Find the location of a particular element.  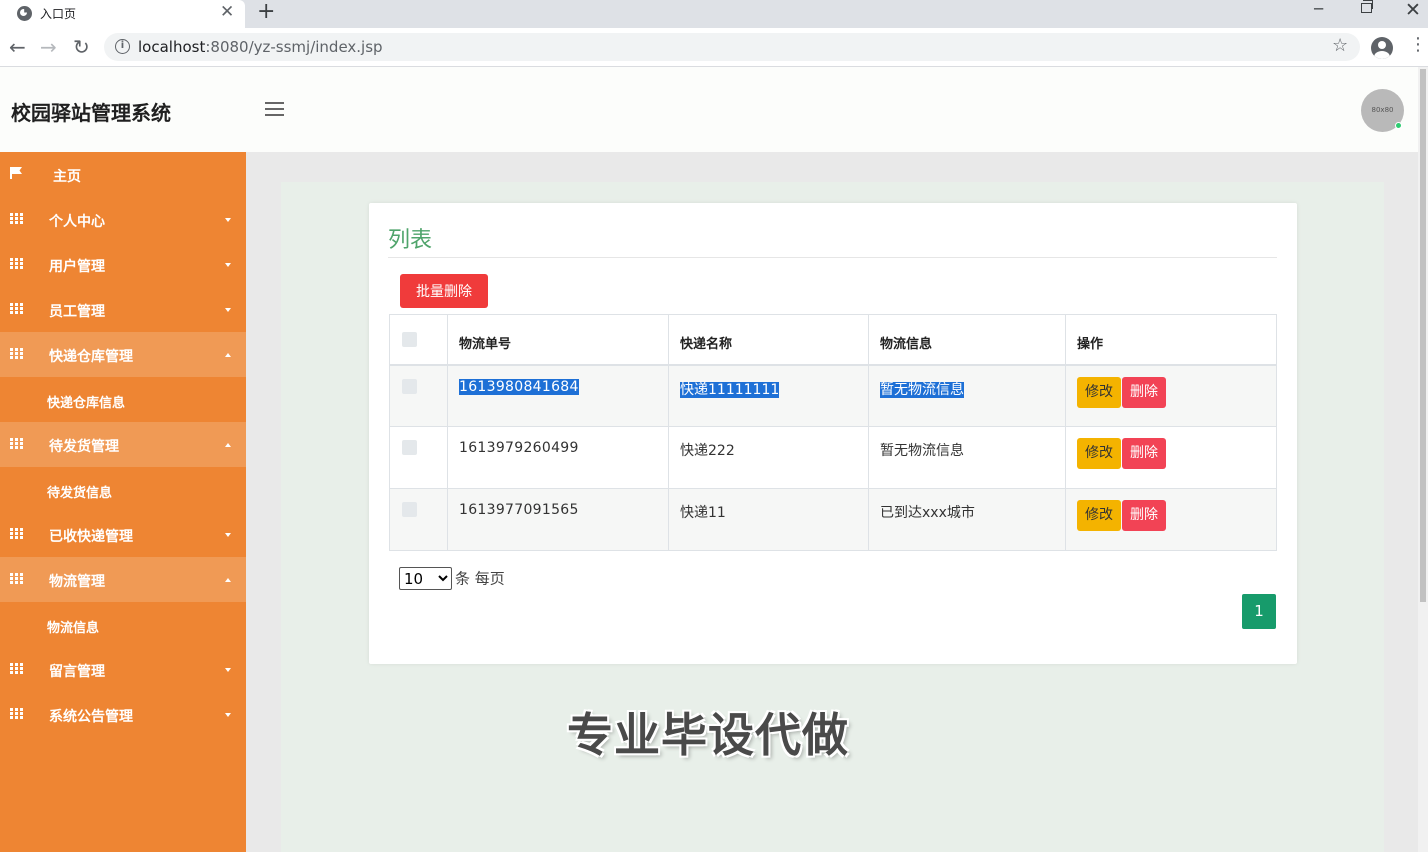

sidebar-item-label: 待发货信息 is located at coordinates (80, 493).